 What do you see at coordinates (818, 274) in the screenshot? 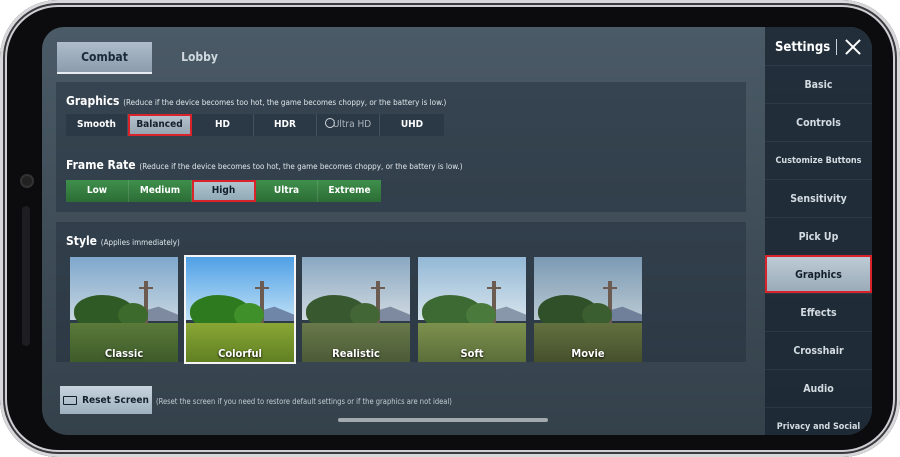
I see `sidebar-item-graphics: Graphics` at bounding box center [818, 274].